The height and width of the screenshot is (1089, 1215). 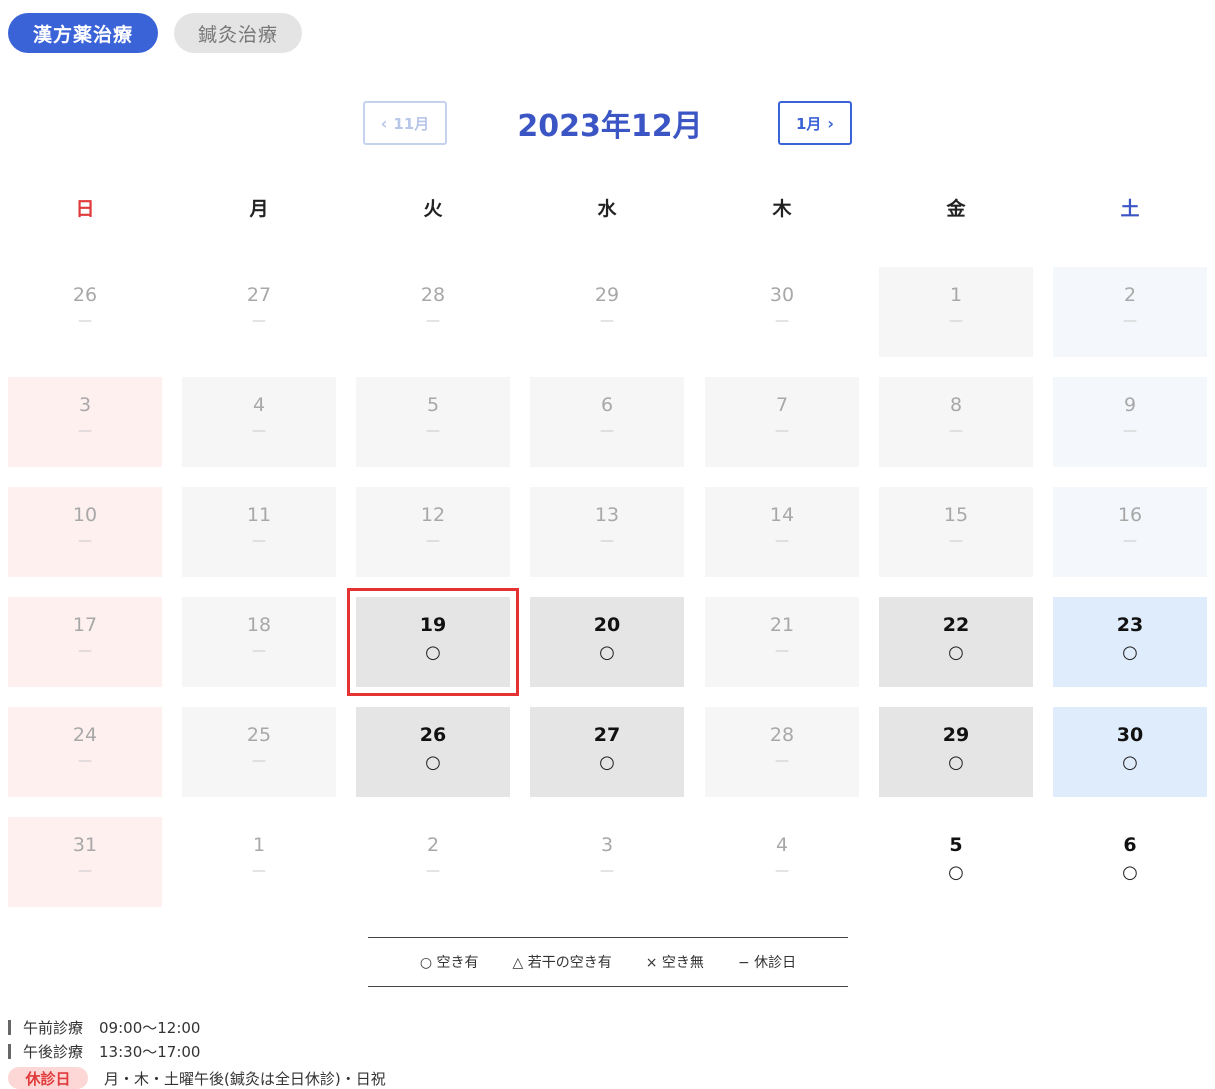 I want to click on calendar-day: 29 ○, so click(x=956, y=752).